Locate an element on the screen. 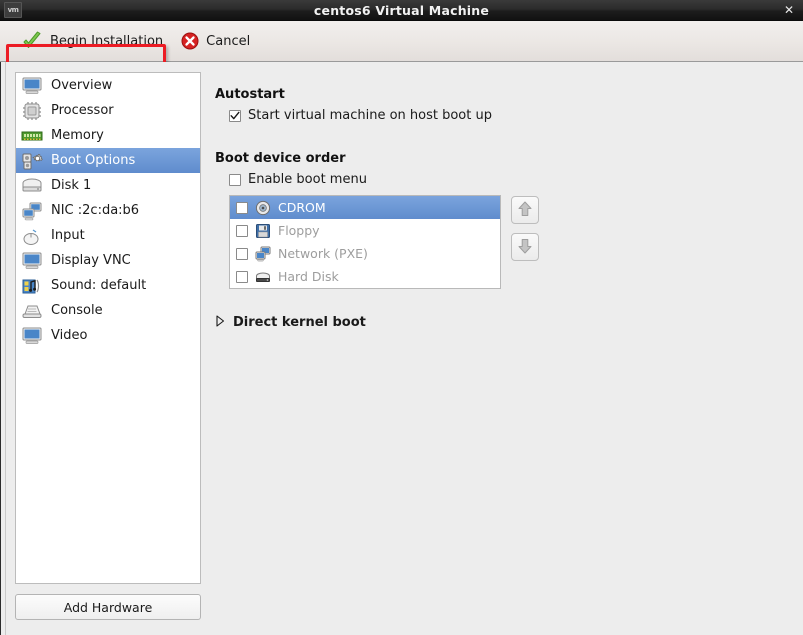  enable-boot-menu-label: Enable boot menu is located at coordinates (307, 179).